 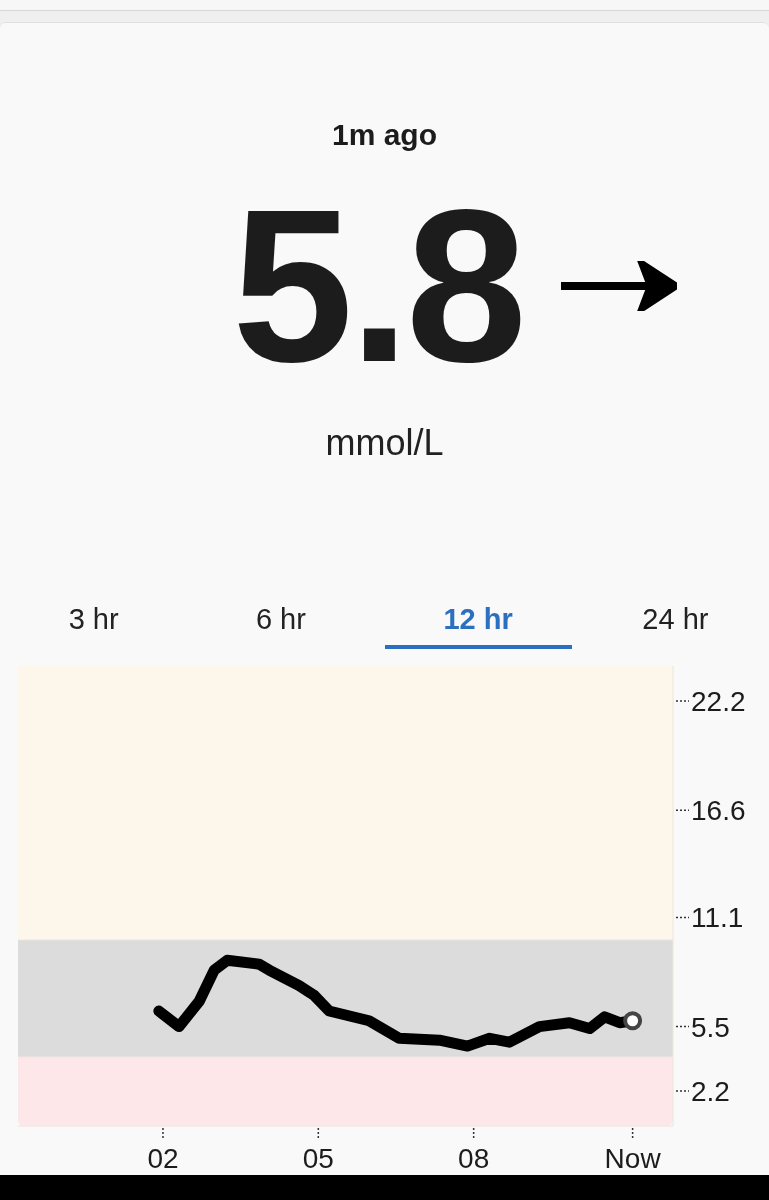 I want to click on unit-label: mmol/L, so click(x=384, y=443).